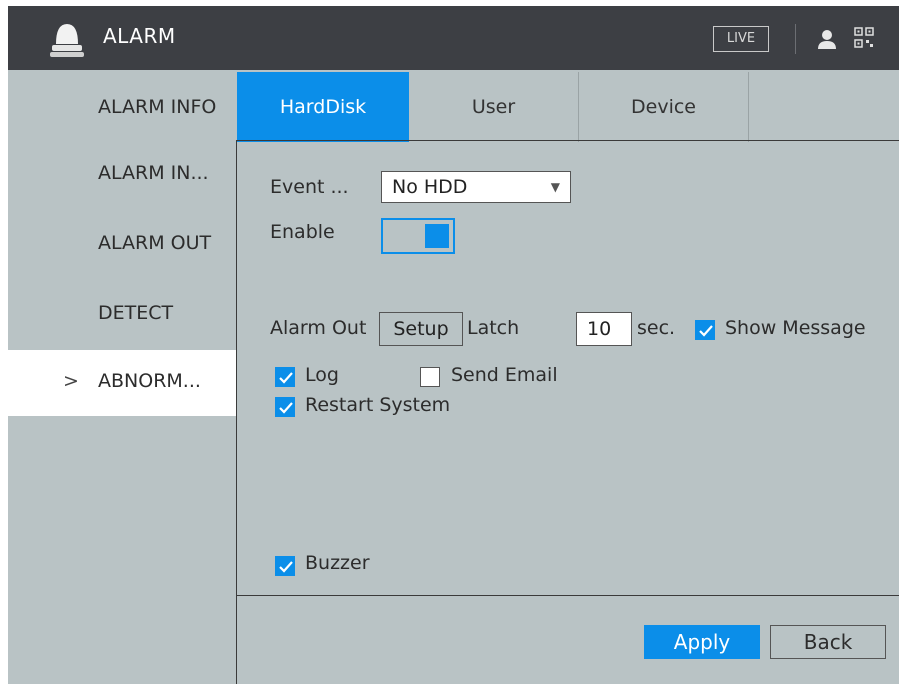 The image size is (904, 684). What do you see at coordinates (453, 38) in the screenshot?
I see `title-bar: ALARM LIVE` at bounding box center [453, 38].